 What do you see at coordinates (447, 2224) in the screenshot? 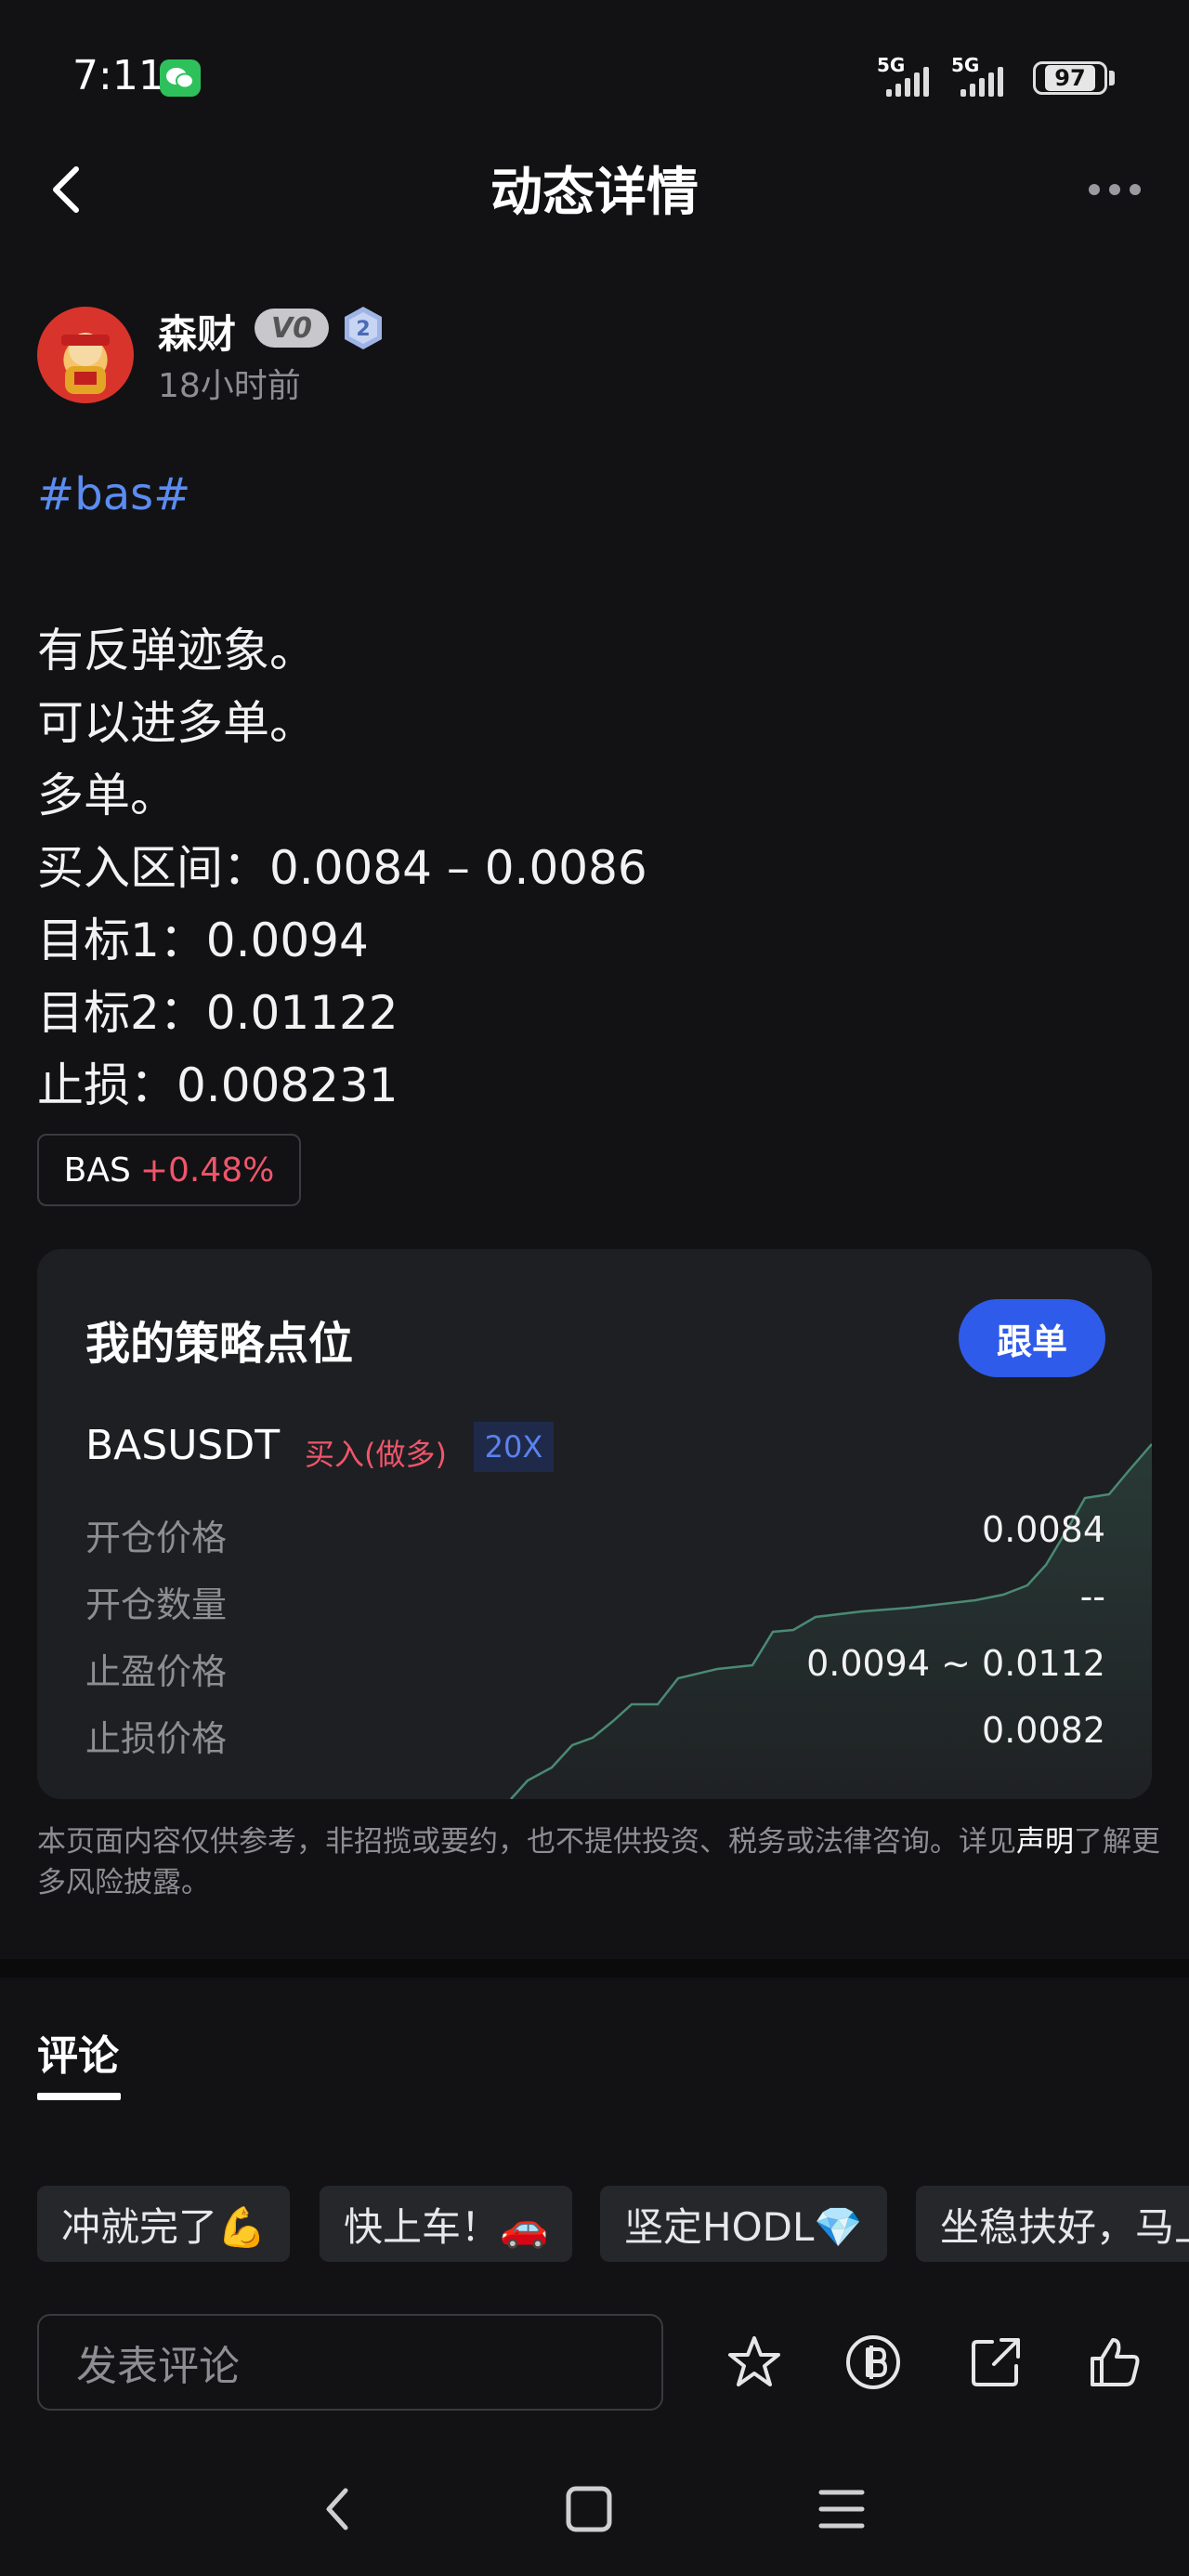
I see `quick-reply-chip: 快上车！🚗` at bounding box center [447, 2224].